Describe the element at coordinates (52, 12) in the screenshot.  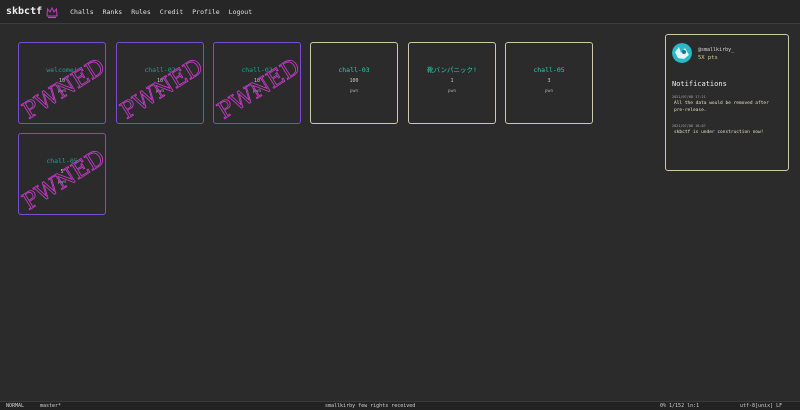
I see `cat-face-icon` at that location.